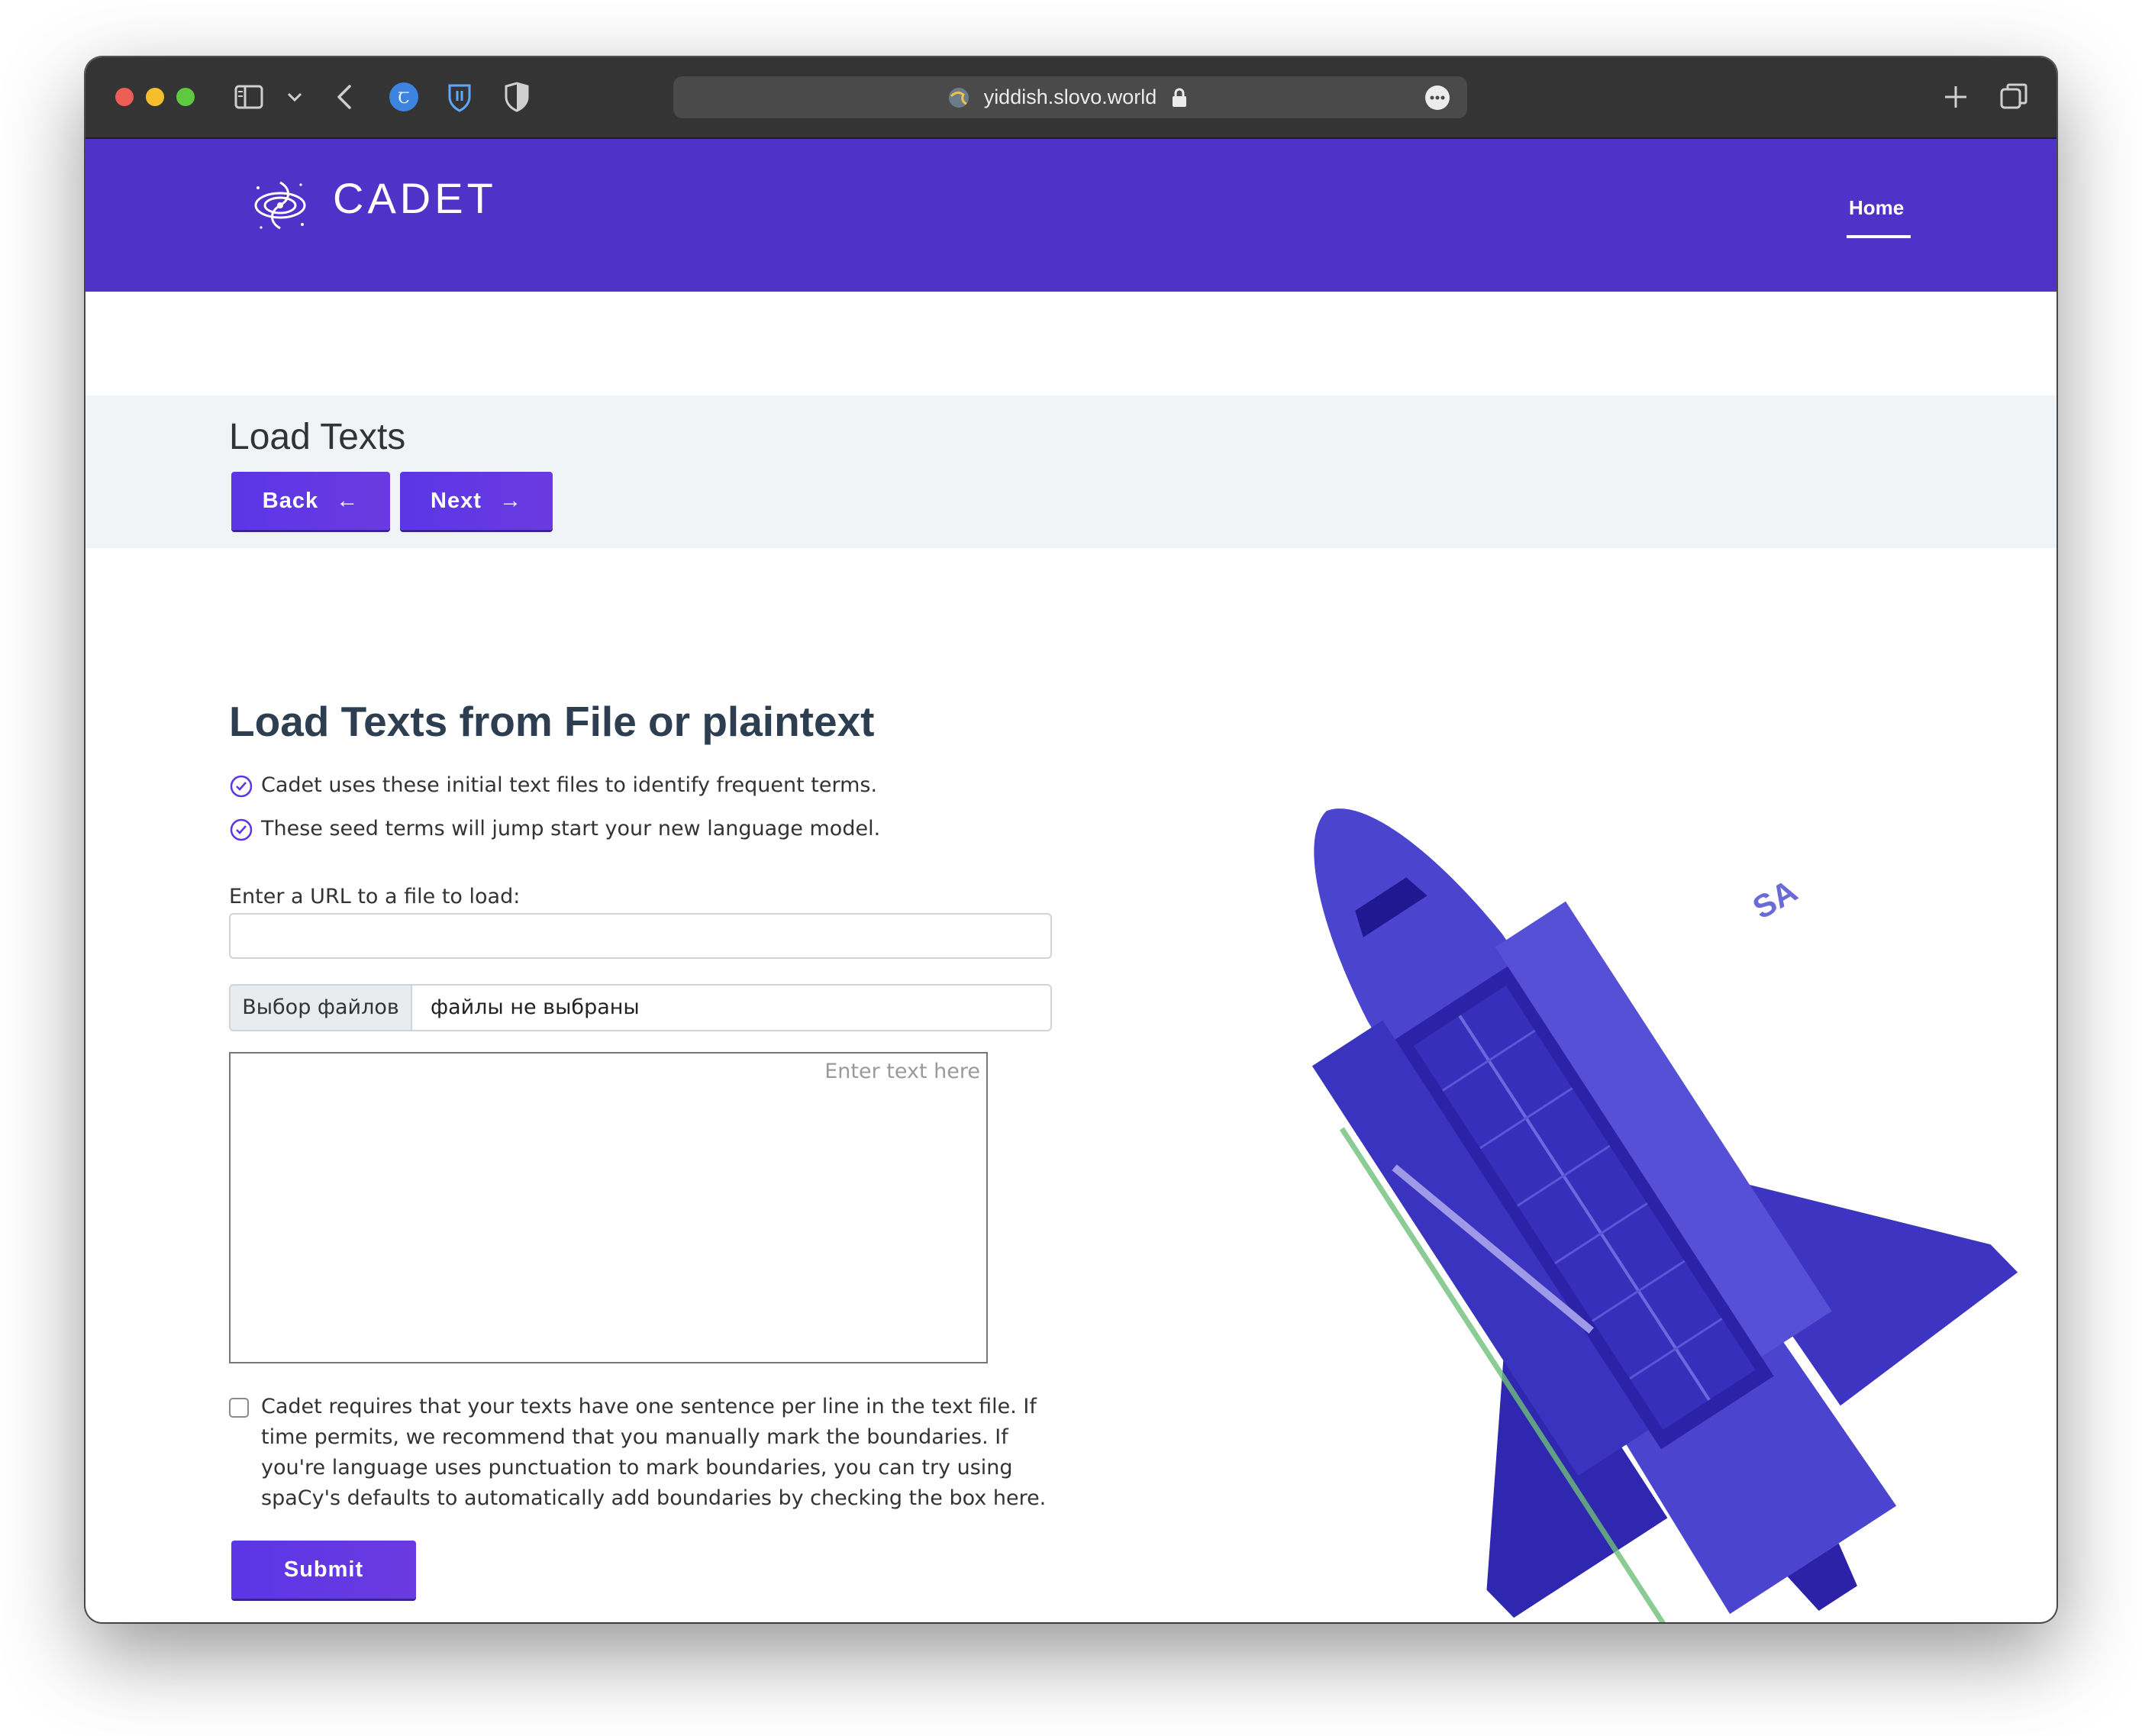  What do you see at coordinates (608, 1207) in the screenshot?
I see `plaintext-textarea` at bounding box center [608, 1207].